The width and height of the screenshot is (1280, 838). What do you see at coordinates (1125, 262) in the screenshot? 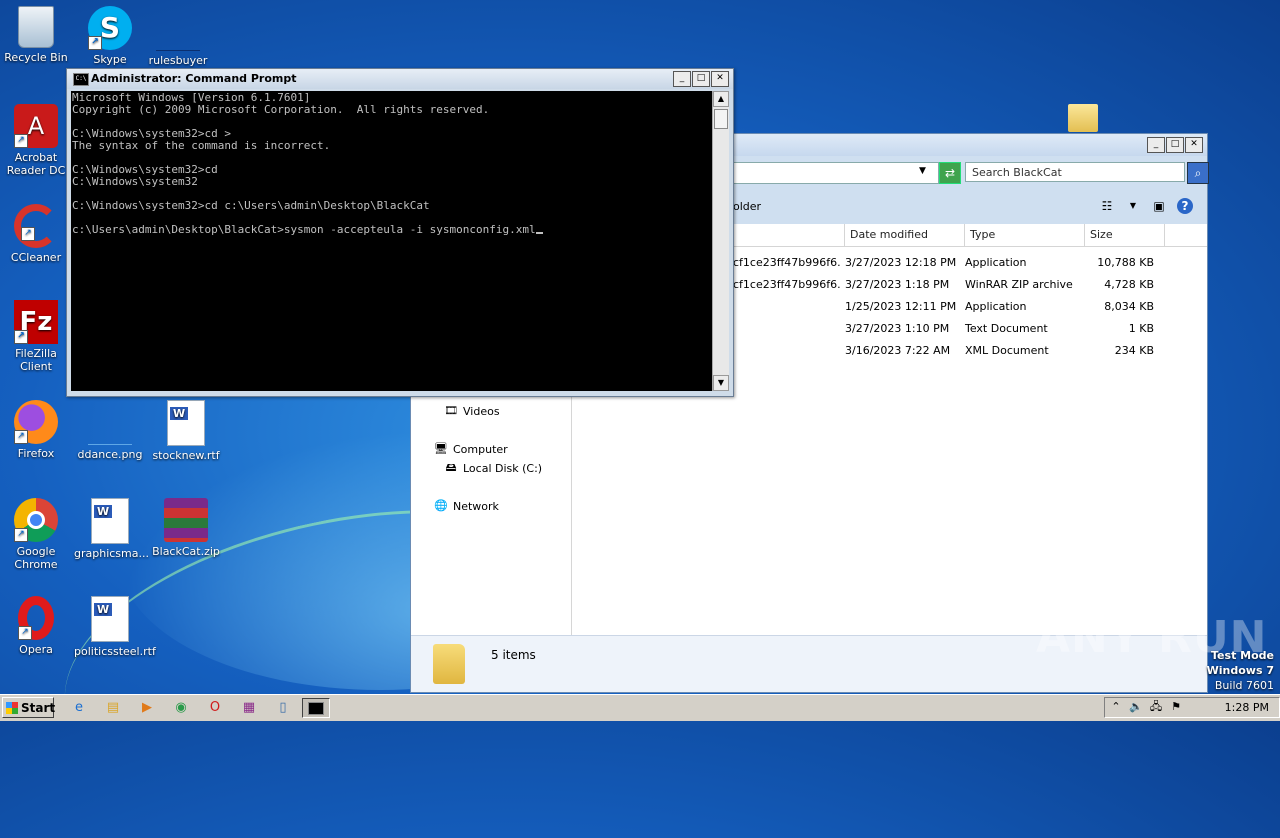
I see `file-size: 10,788 KB` at bounding box center [1125, 262].